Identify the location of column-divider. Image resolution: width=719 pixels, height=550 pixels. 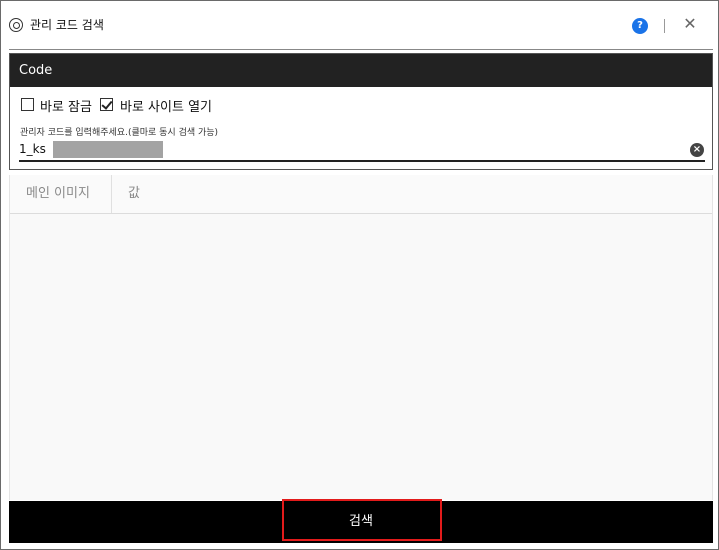
(111, 194).